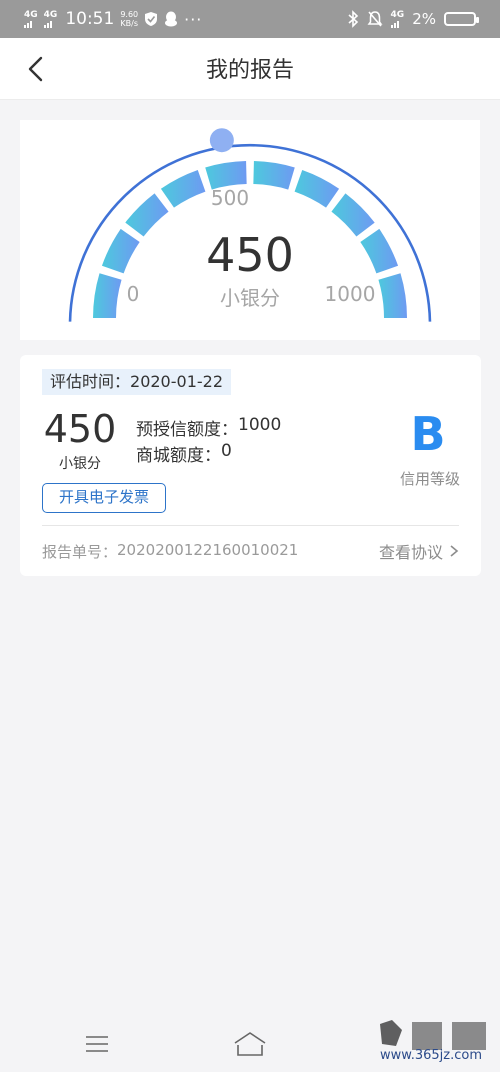 The height and width of the screenshot is (1072, 500). Describe the element at coordinates (151, 19) in the screenshot. I see `shield-icon` at that location.